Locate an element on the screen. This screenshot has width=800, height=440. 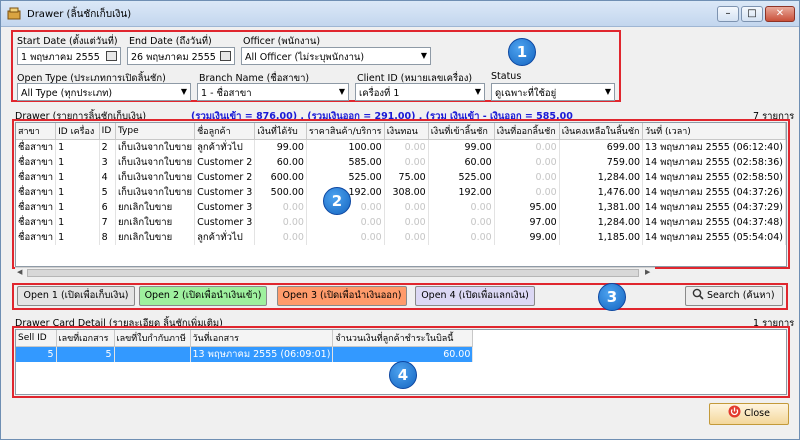
officer-select: All Officer (ไม่ระบุพนักงาน) ▼ is located at coordinates (336, 56).